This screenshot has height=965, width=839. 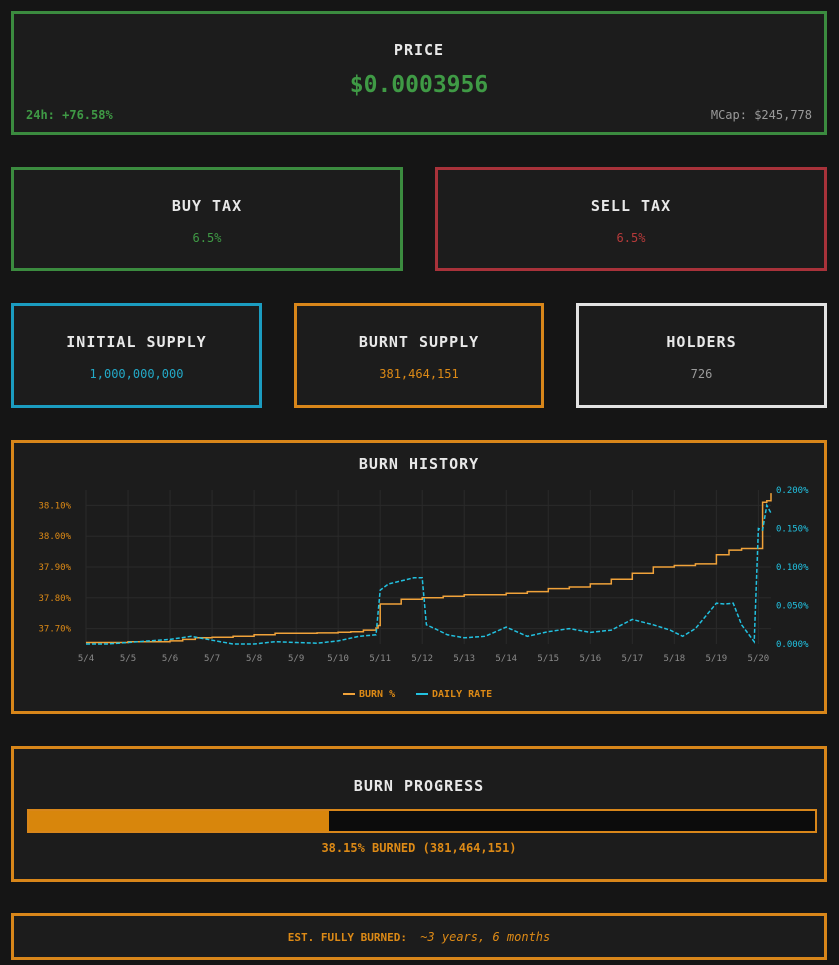 I want to click on legend-rate-label: DAILY RATE, so click(x=462, y=694).